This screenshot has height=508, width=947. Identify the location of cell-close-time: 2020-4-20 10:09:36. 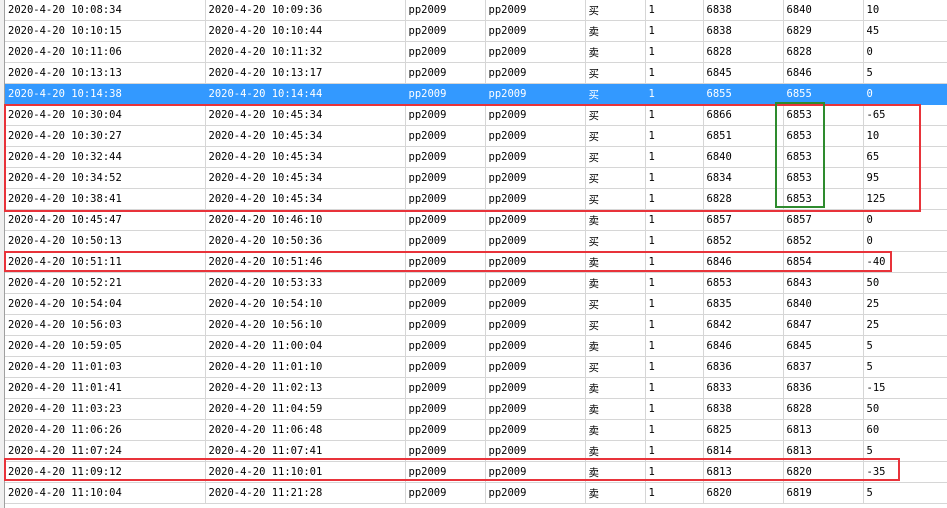
(305, 10).